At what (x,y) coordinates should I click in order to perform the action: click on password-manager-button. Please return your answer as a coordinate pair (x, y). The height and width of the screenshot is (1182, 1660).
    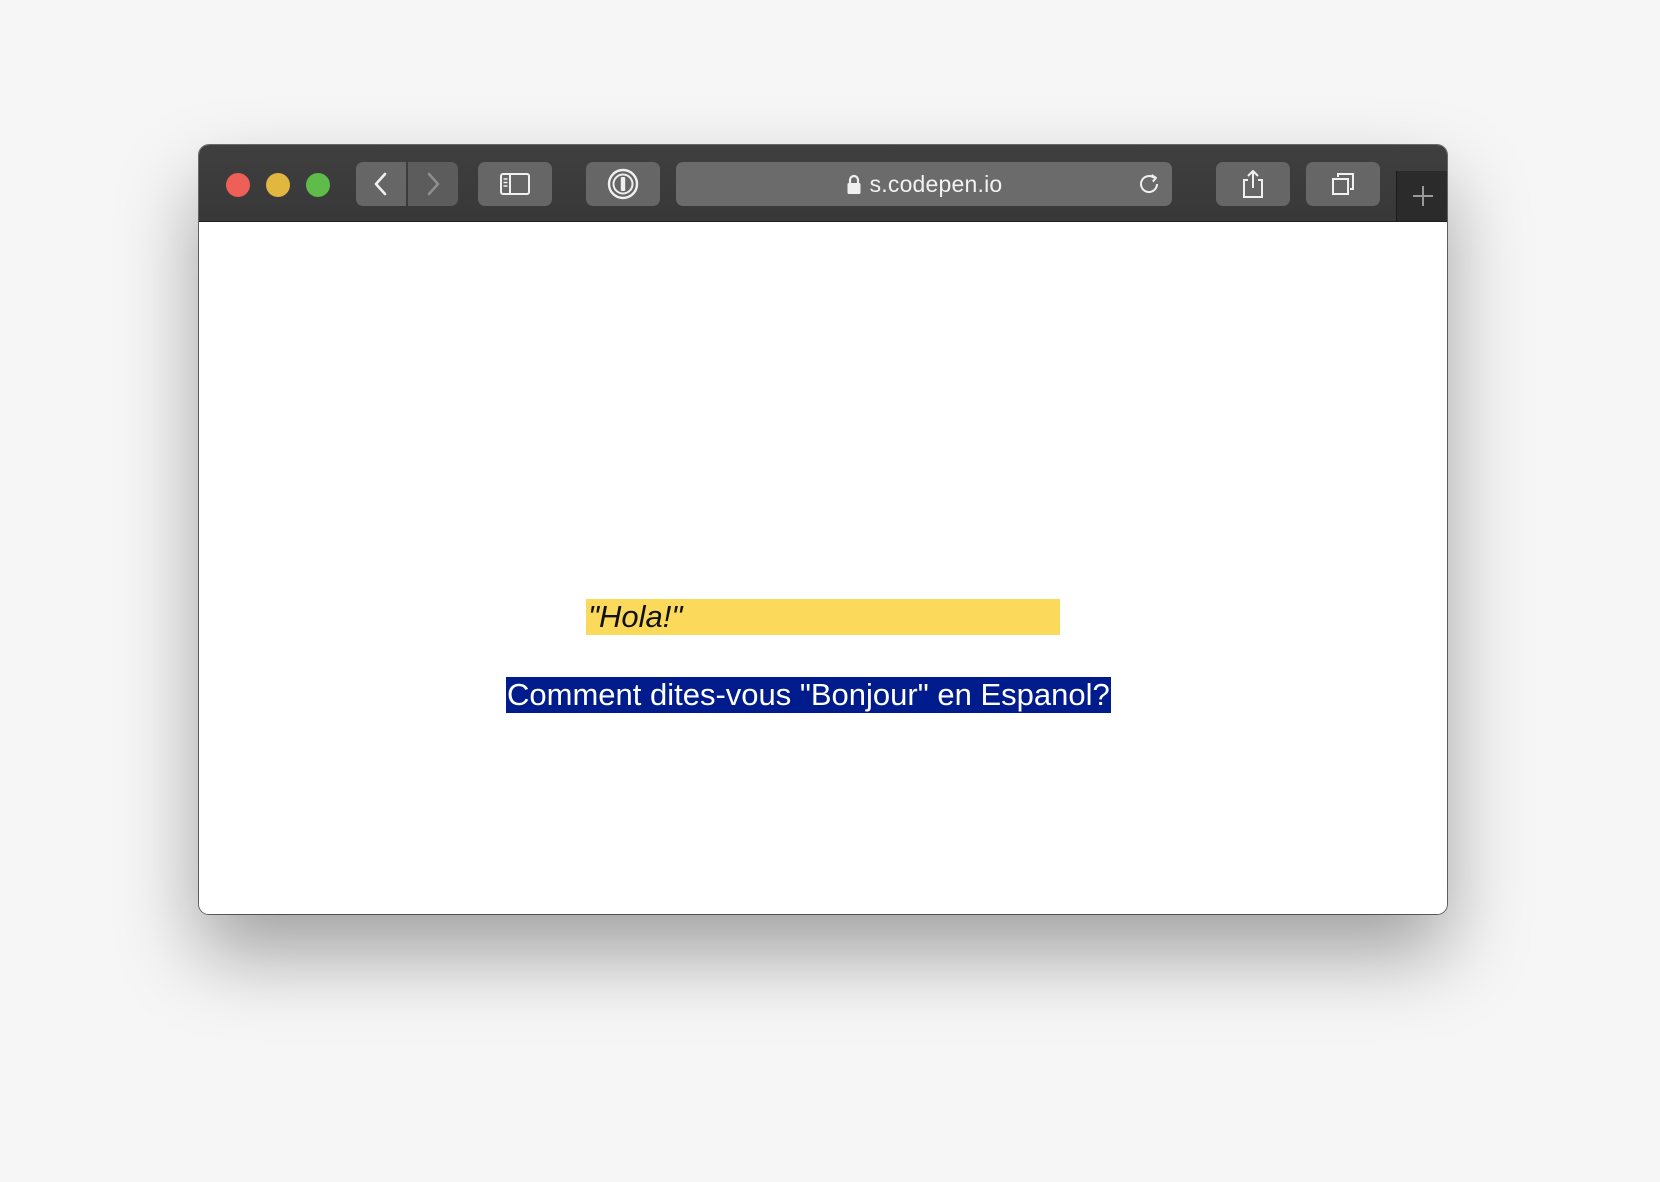
    Looking at the image, I should click on (623, 184).